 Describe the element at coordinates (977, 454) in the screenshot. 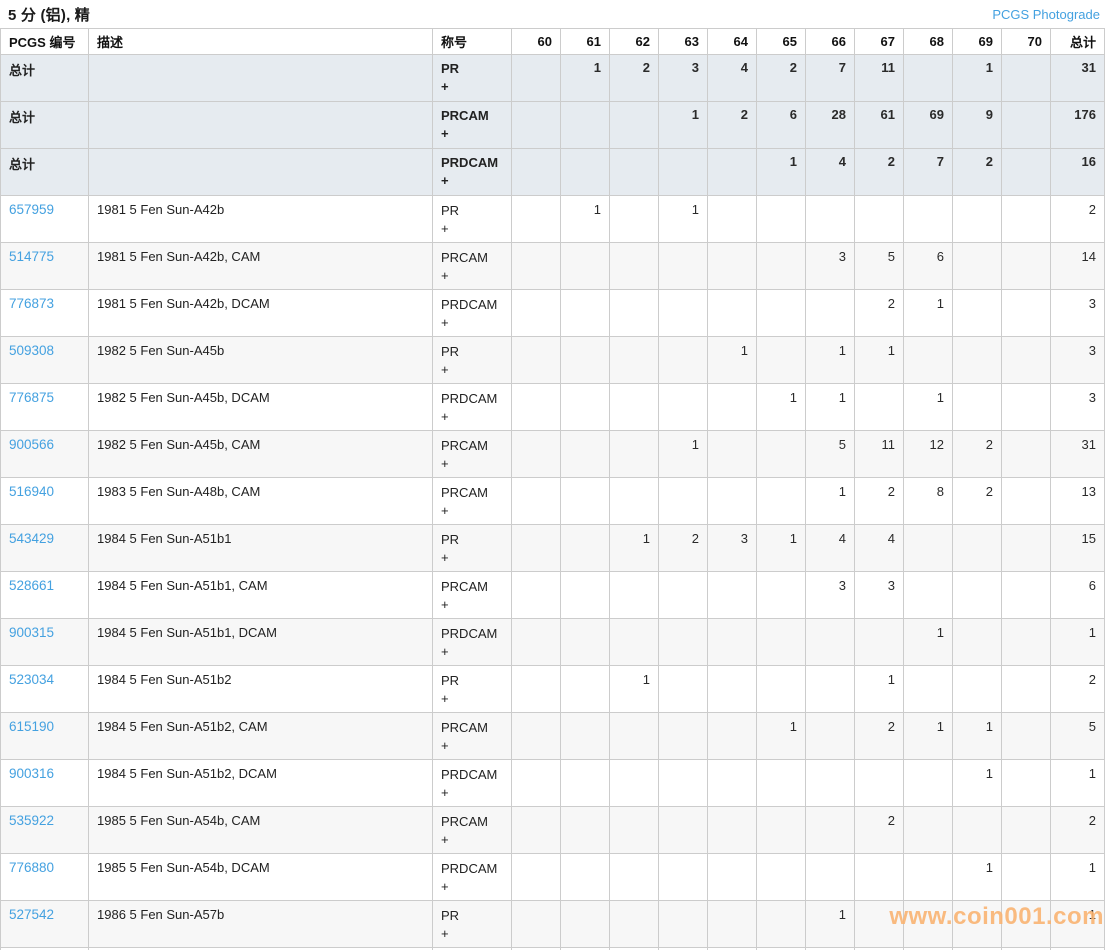

I see `grade-69-cell: 2` at that location.